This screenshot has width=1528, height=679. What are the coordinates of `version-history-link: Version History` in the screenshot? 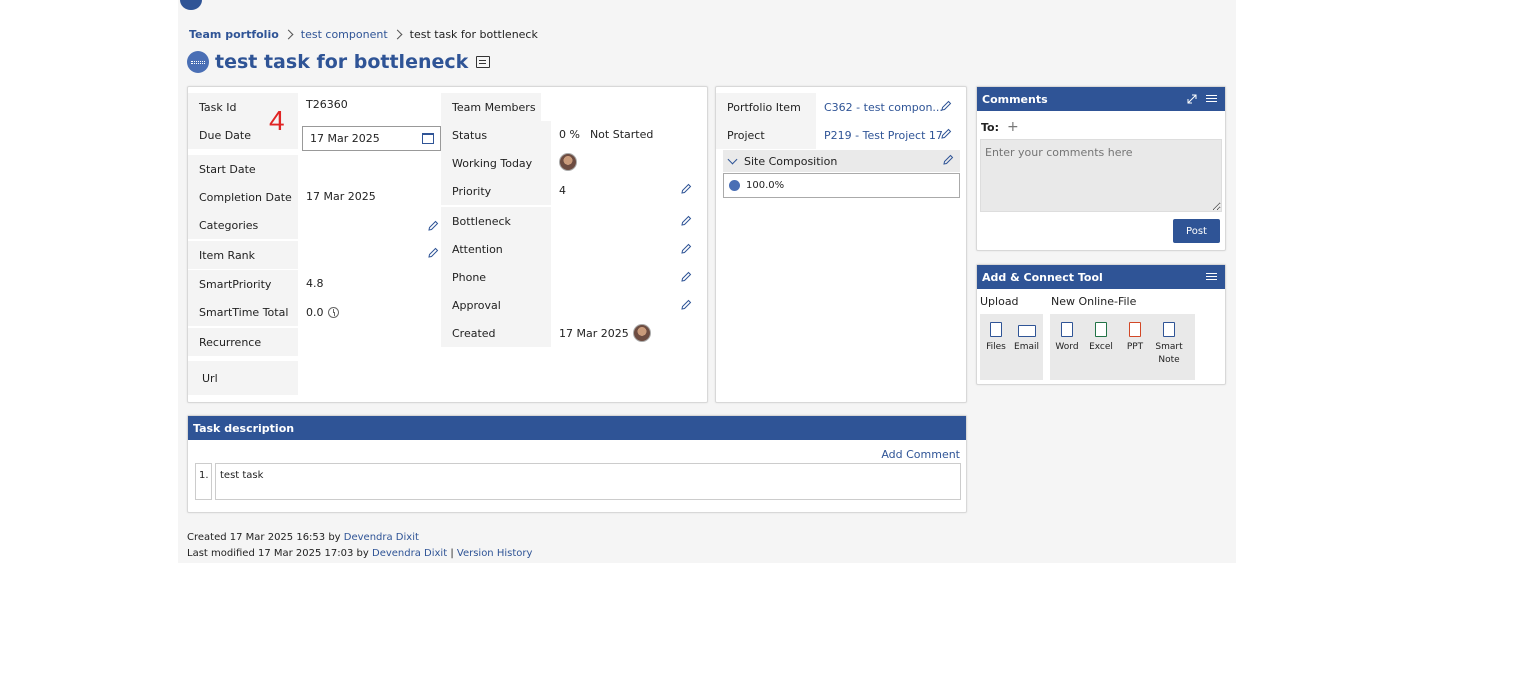 It's located at (495, 553).